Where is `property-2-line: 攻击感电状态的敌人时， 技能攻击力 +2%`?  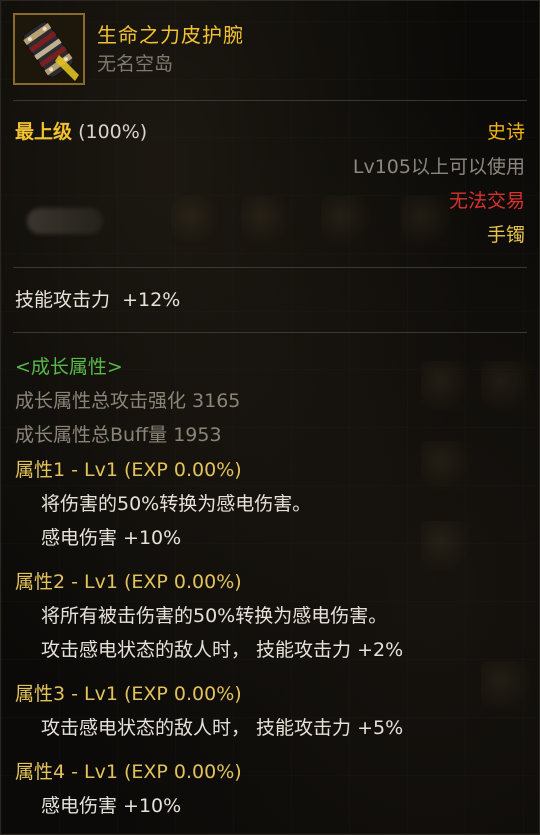 property-2-line: 攻击感电状态的敌人时， 技能攻击力 +2% is located at coordinates (222, 650).